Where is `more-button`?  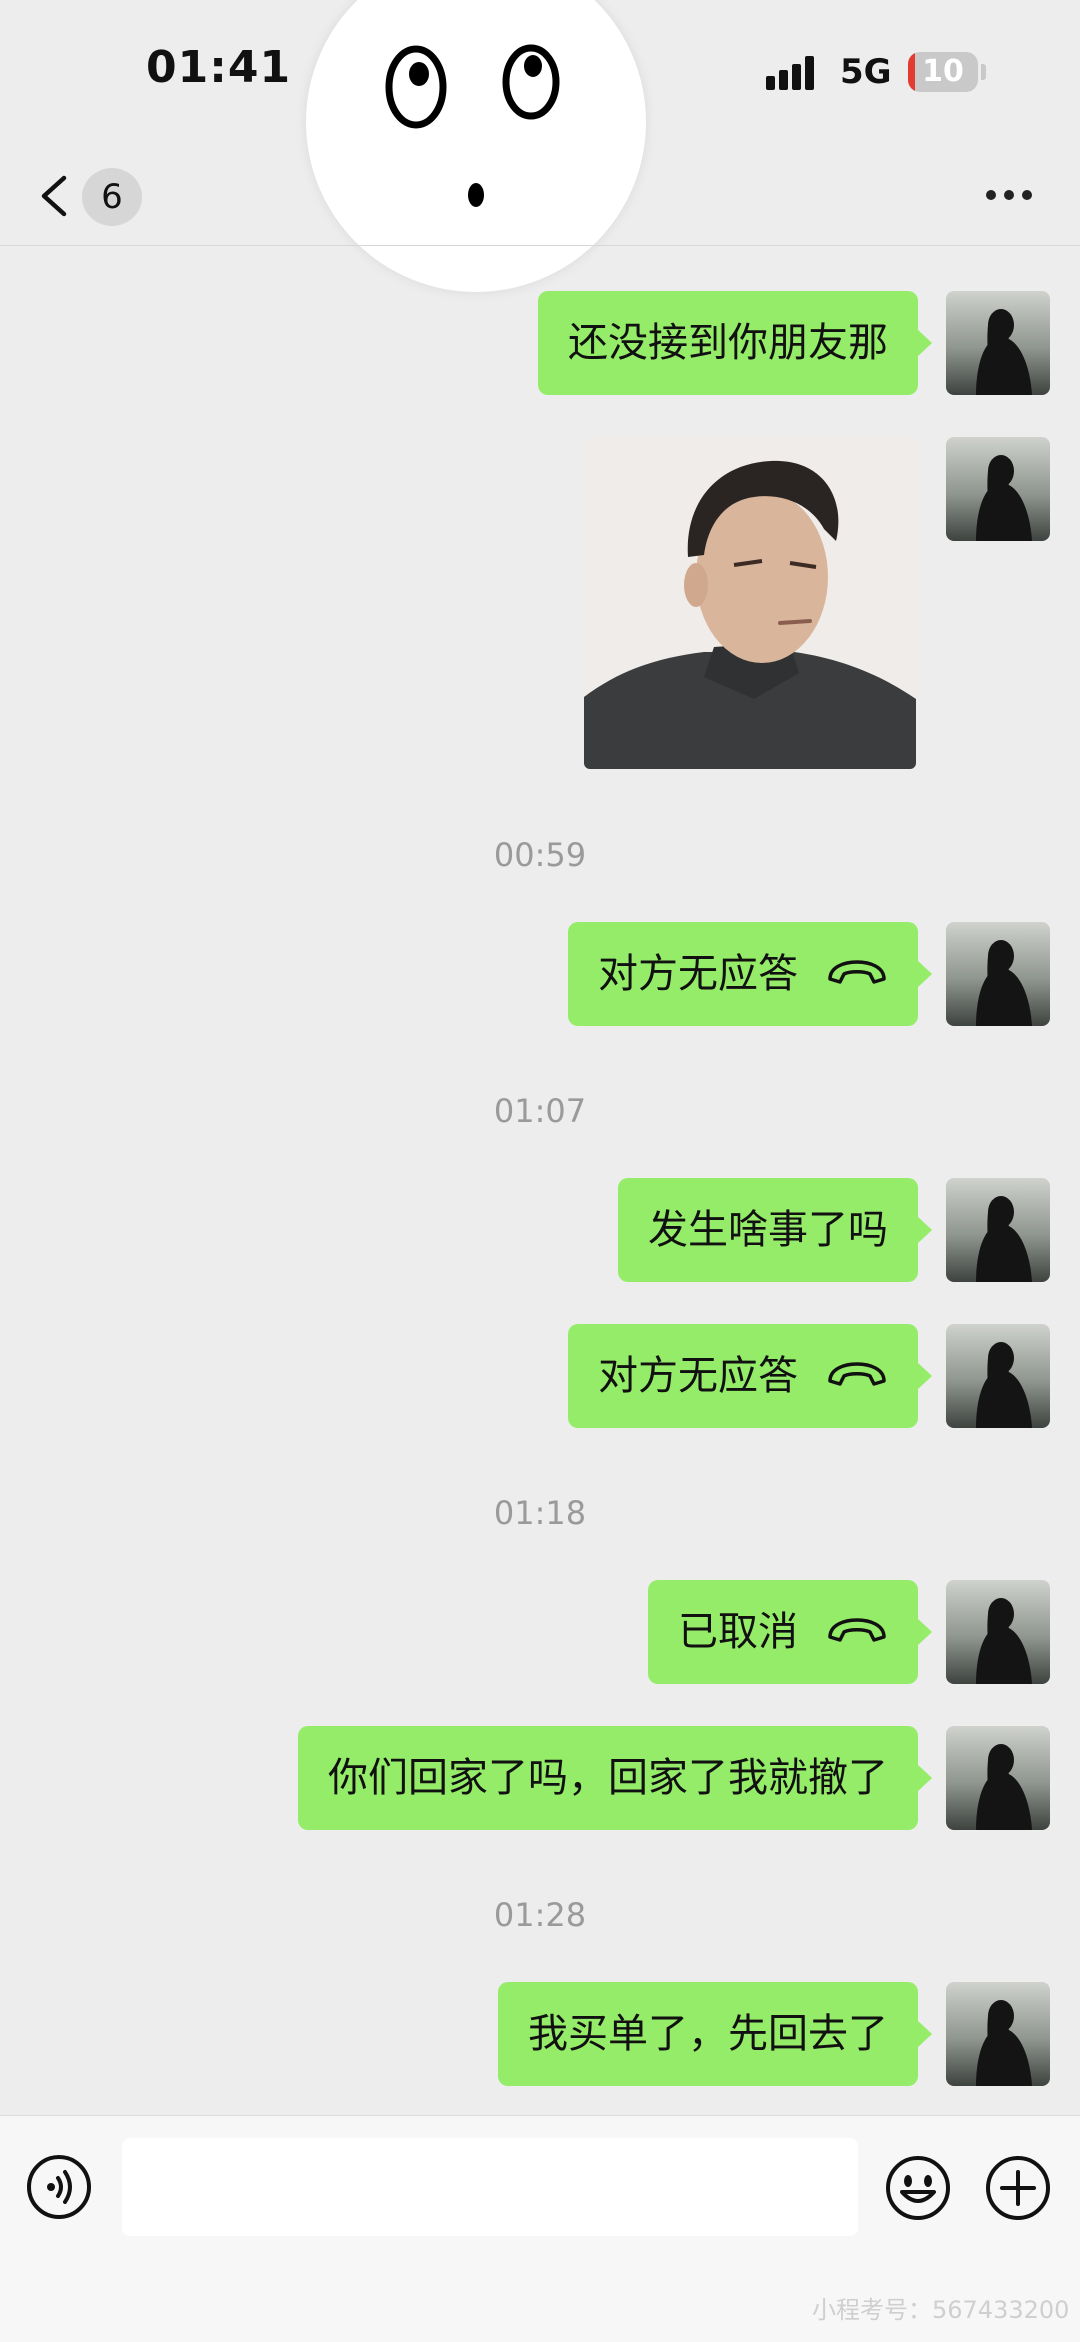
more-button is located at coordinates (1010, 195).